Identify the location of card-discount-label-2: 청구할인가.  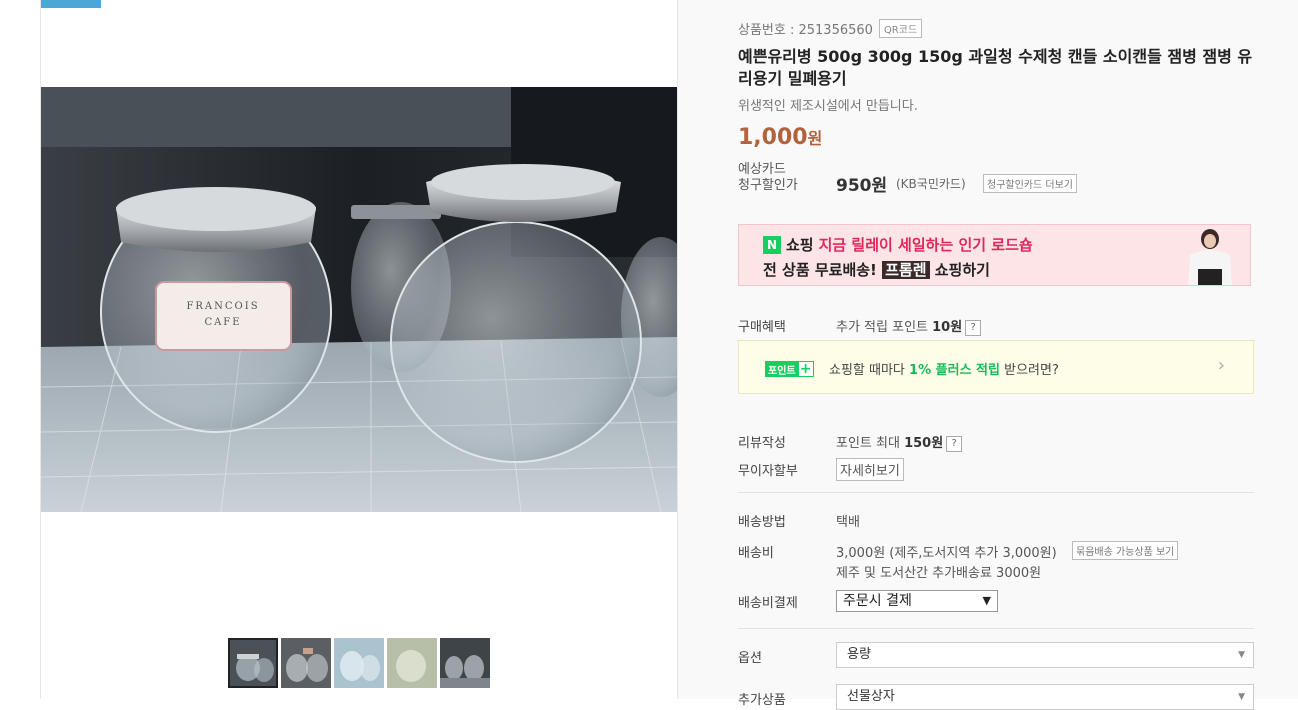
(768, 185).